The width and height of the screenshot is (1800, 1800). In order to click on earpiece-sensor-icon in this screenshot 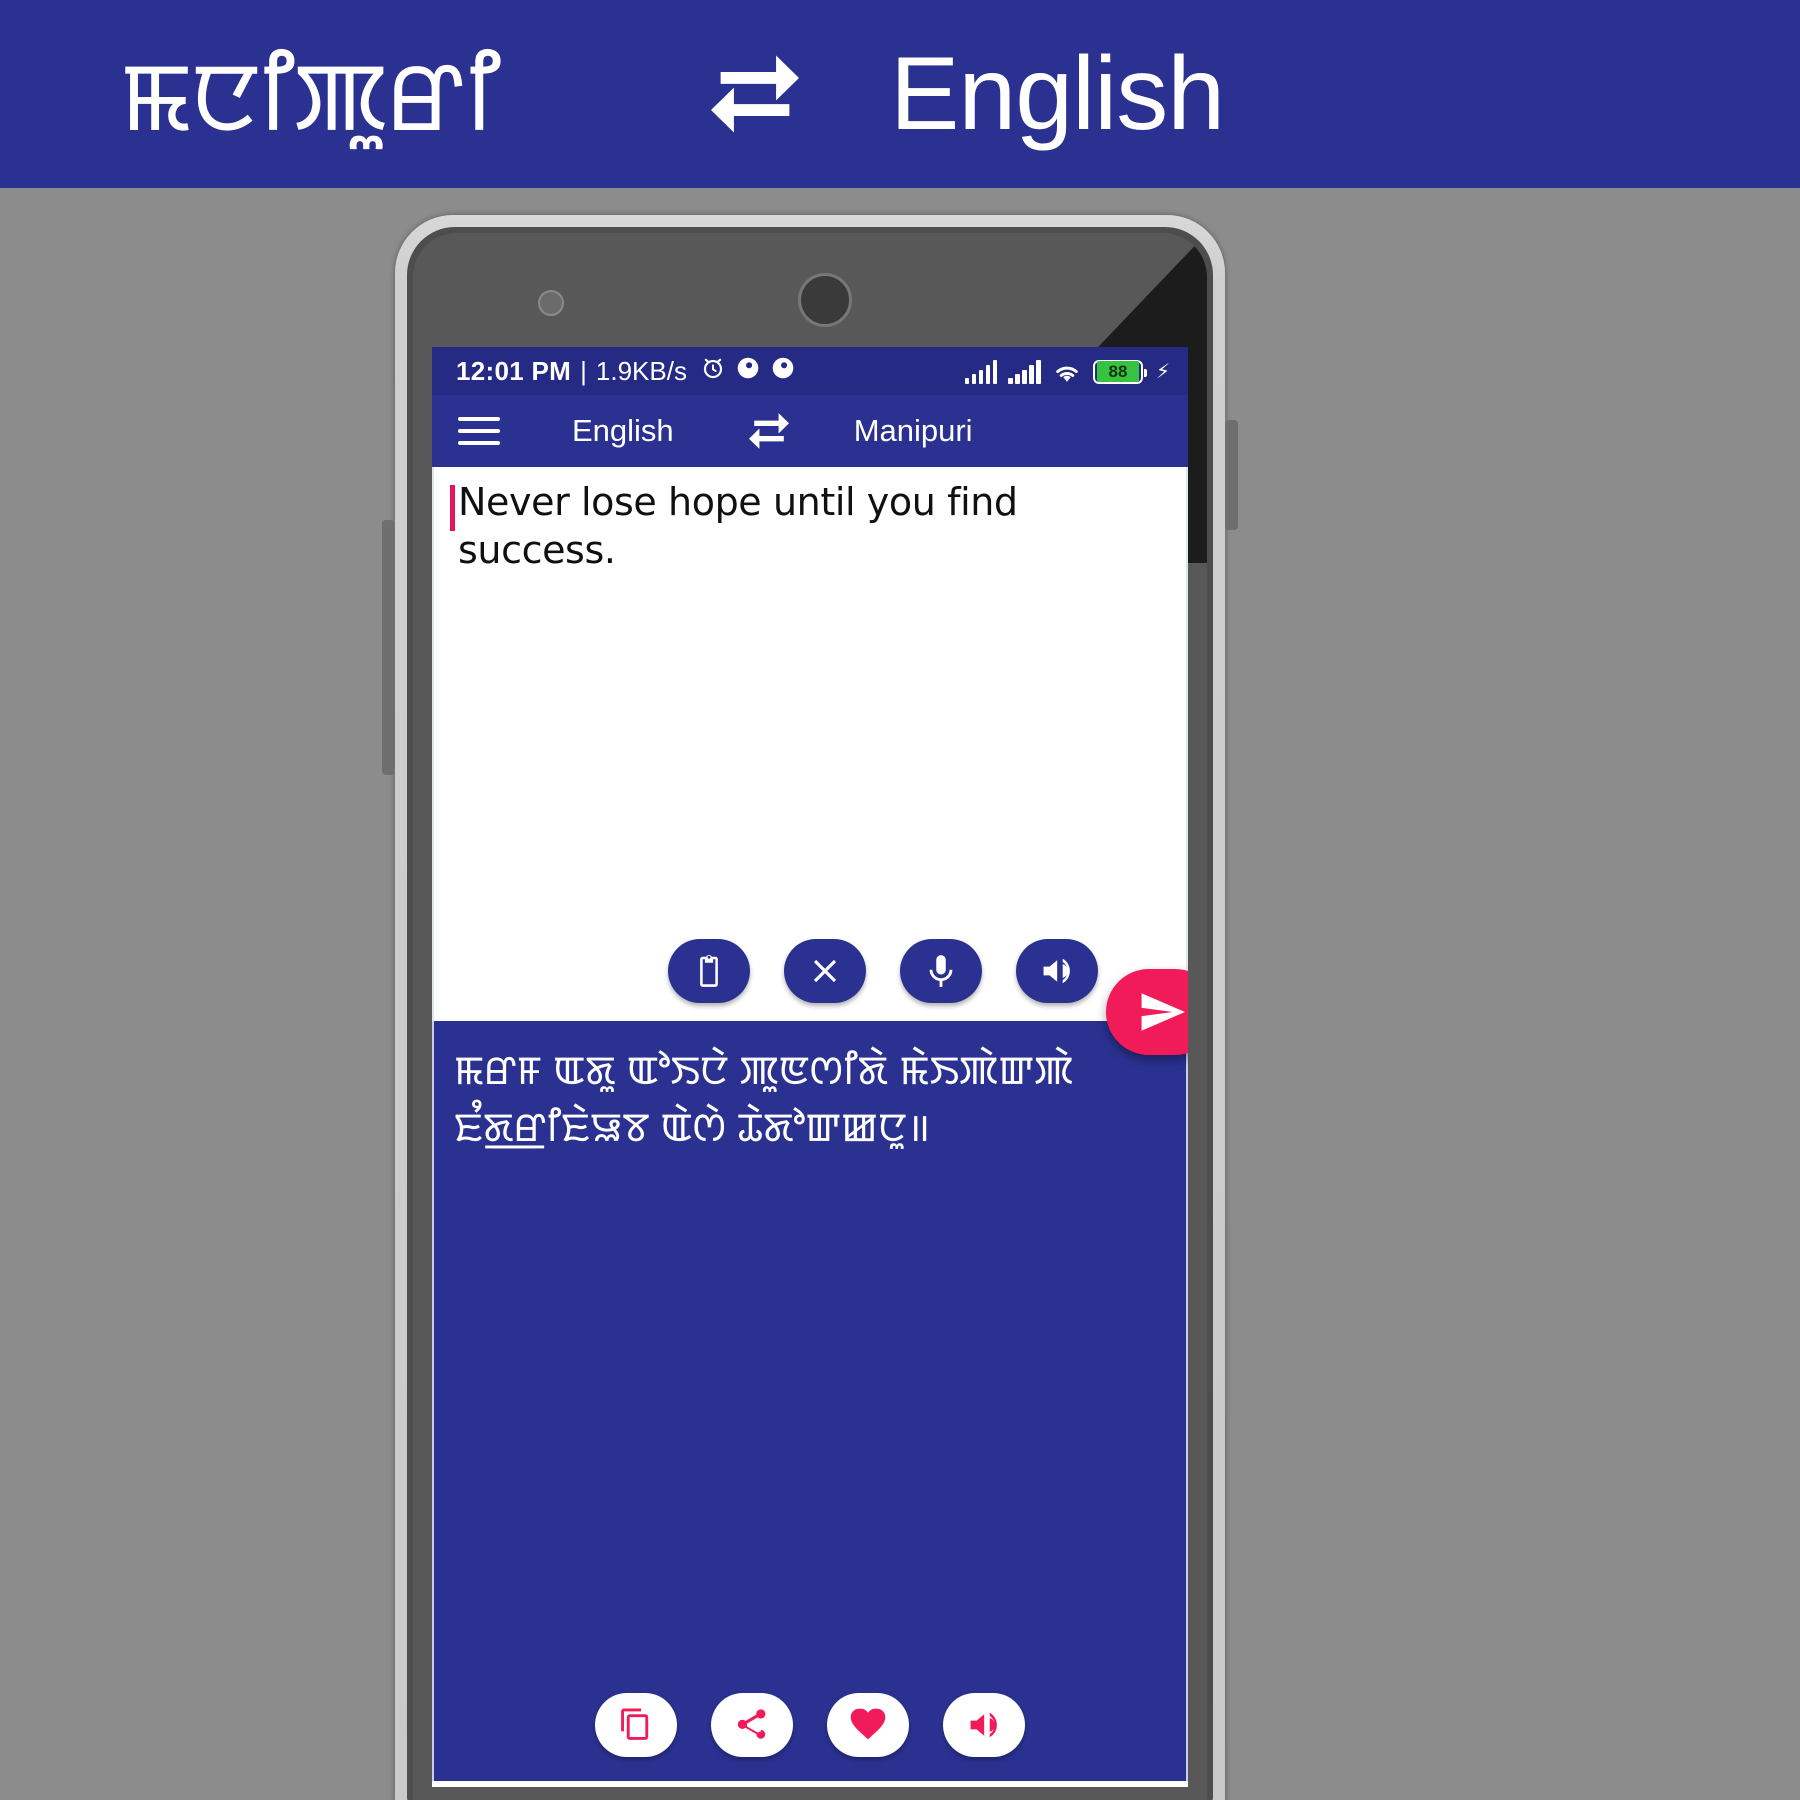, I will do `click(825, 300)`.